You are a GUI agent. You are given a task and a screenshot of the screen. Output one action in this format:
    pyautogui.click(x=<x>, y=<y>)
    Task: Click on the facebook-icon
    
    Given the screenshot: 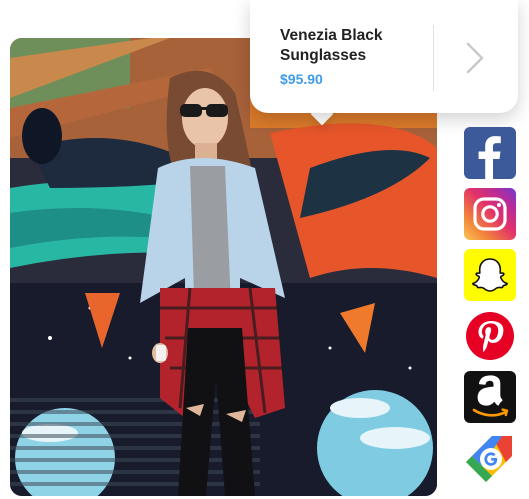 What is the action you would take?
    pyautogui.click(x=489, y=157)
    